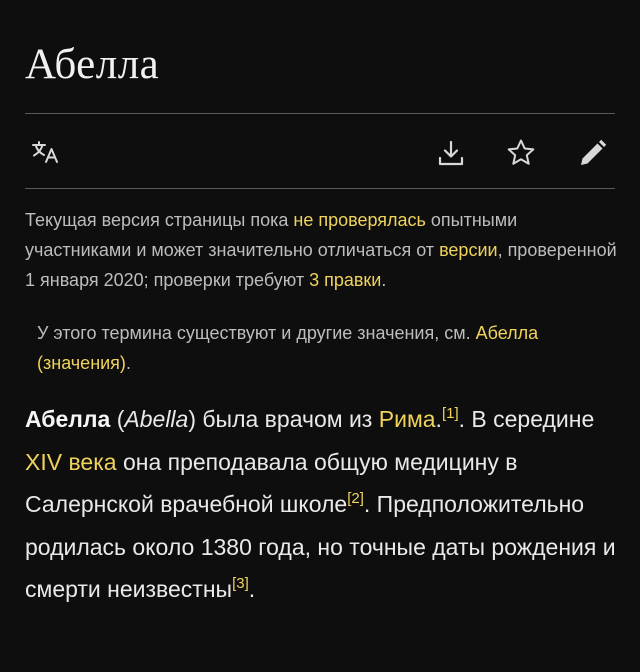  Describe the element at coordinates (320, 153) in the screenshot. I see `page-toolbar` at that location.